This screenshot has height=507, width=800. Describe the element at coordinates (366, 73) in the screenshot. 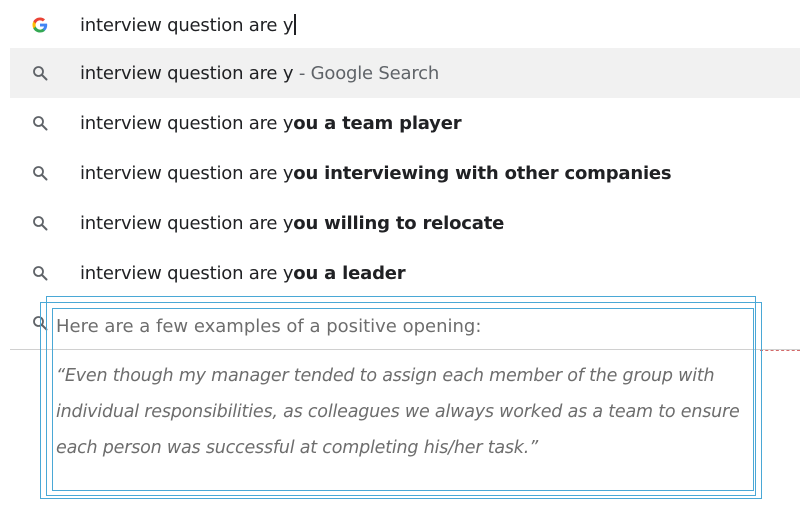

I see `suggestion-suffix: - Google Search` at that location.